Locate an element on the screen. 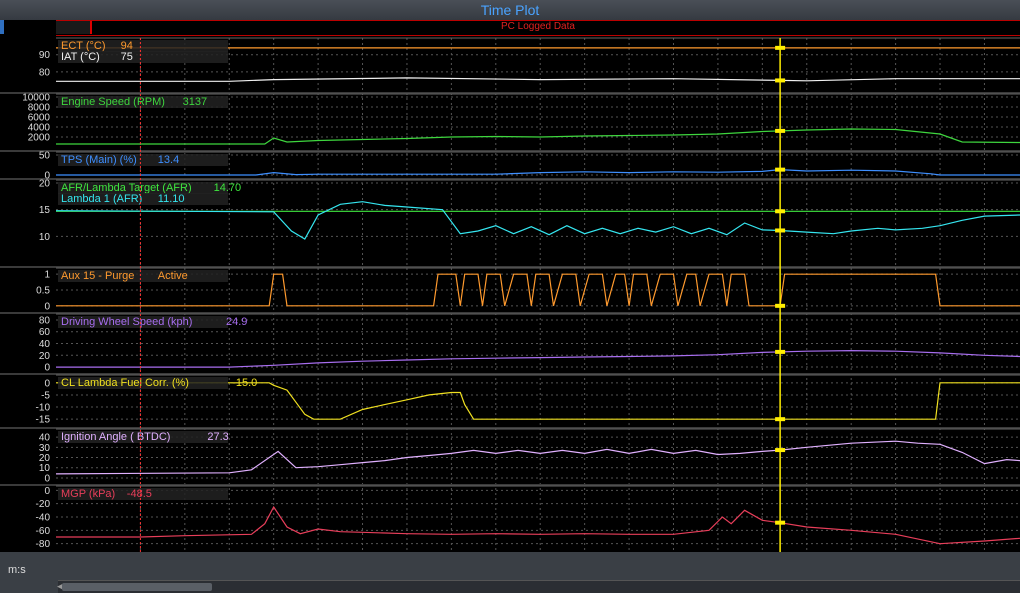 The image size is (1020, 593). y-tick-label: -40 is located at coordinates (43, 518).